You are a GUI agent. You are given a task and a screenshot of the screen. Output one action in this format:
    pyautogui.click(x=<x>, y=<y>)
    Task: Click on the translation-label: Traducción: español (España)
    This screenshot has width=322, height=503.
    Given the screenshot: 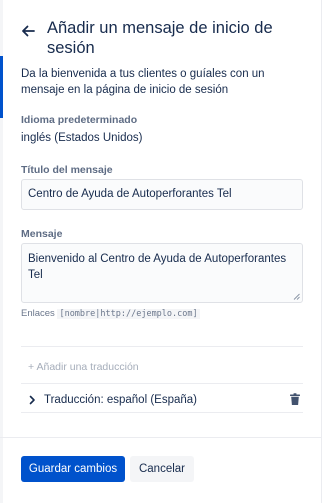 What is the action you would take?
    pyautogui.click(x=120, y=400)
    